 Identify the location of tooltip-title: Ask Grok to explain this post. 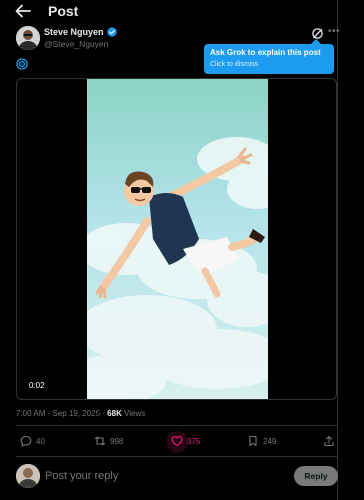
(265, 52).